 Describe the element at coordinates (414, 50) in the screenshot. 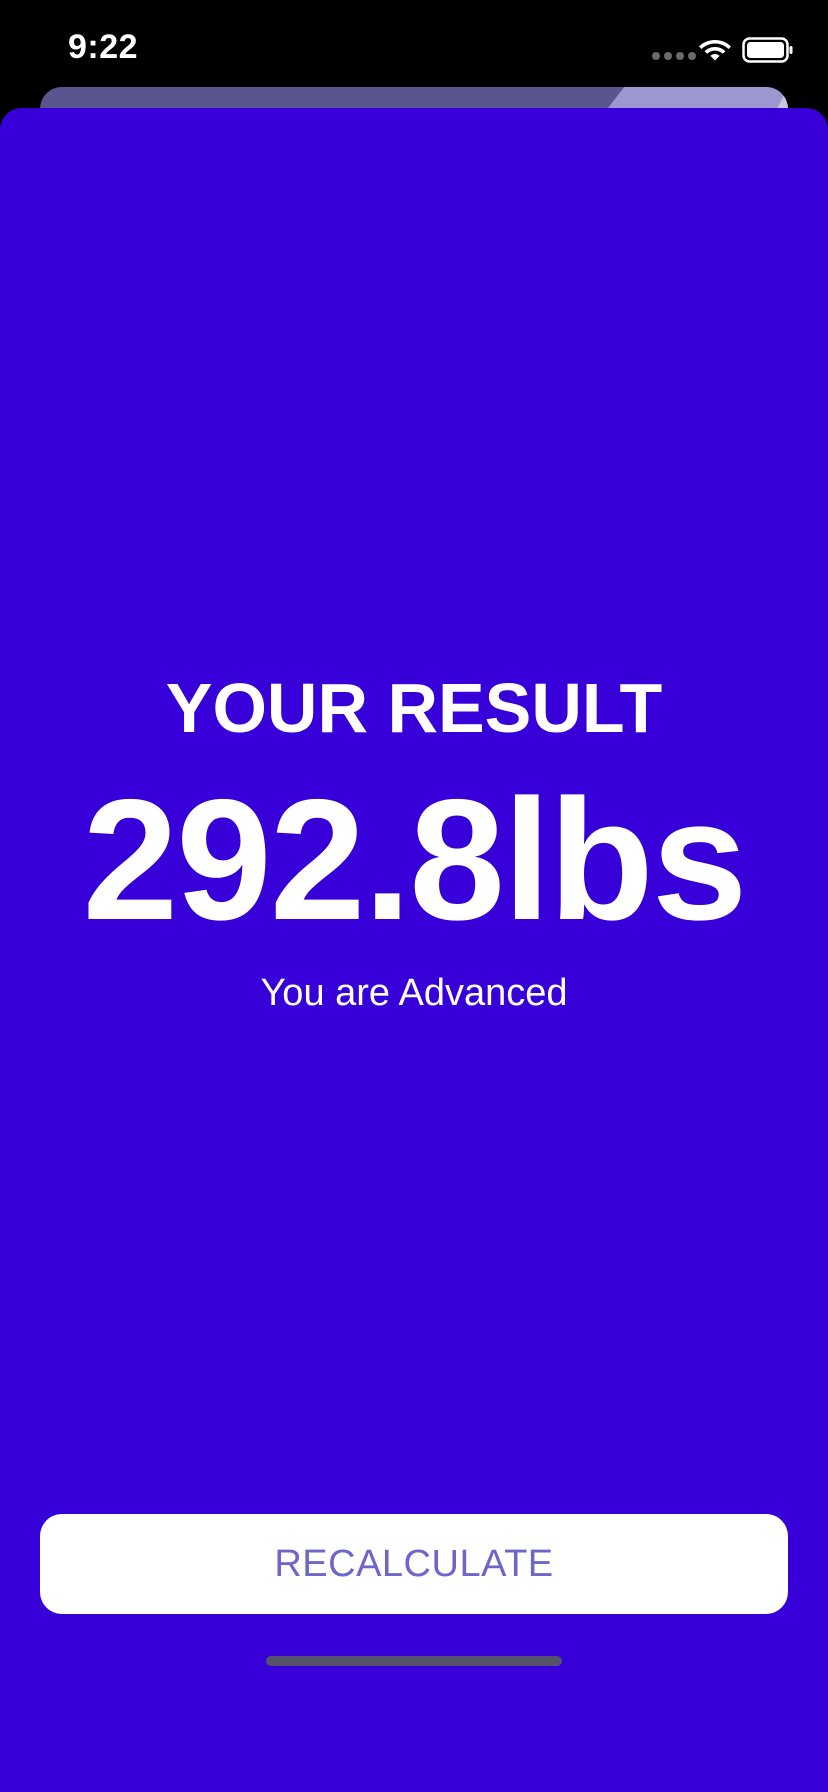

I see `status-bar: 9:22` at that location.